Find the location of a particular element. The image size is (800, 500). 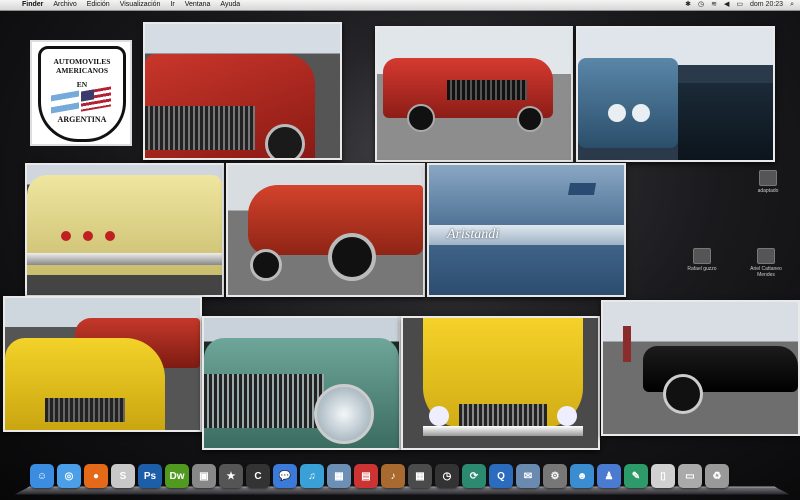

desktop-icon-label: adaptado is located at coordinates (768, 191).